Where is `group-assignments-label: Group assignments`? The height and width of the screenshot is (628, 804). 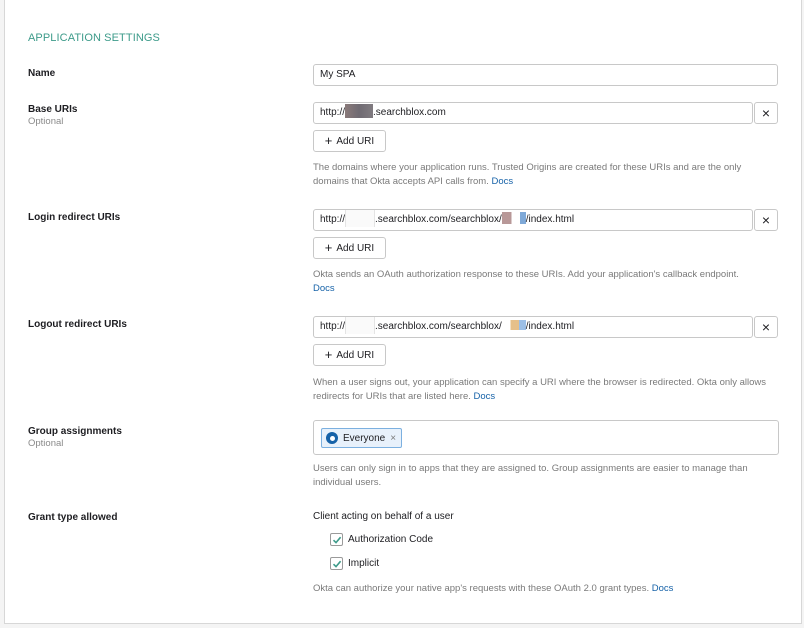
group-assignments-label: Group assignments is located at coordinates (75, 431).